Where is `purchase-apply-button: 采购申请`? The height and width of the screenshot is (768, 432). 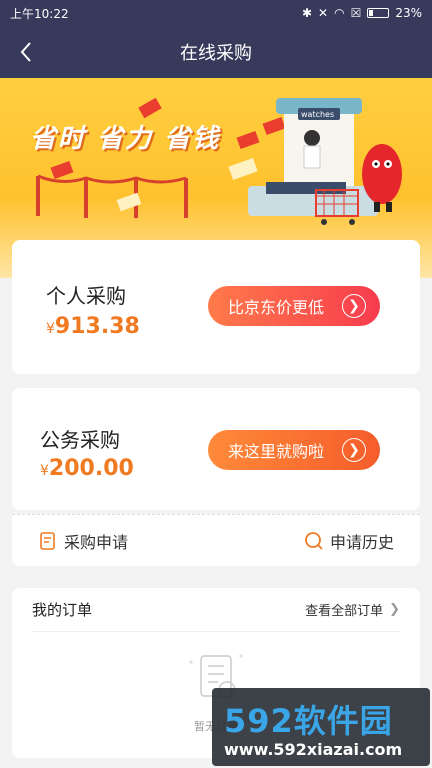 purchase-apply-button: 采购申请 is located at coordinates (83, 541).